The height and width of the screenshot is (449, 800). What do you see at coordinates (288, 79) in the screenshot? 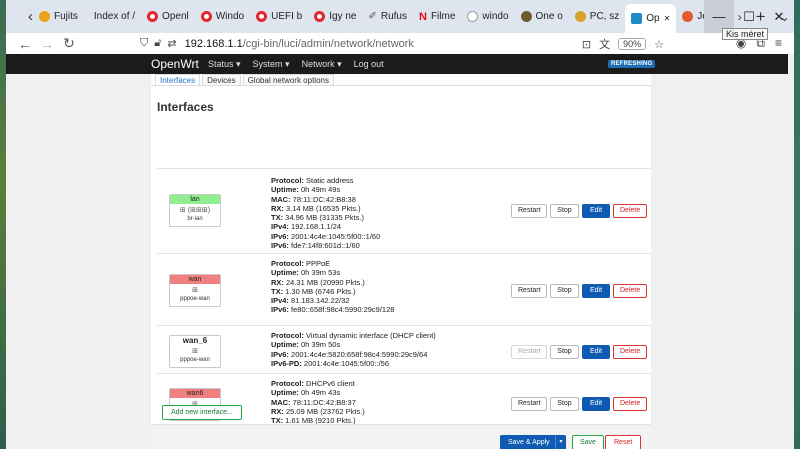
I see `page-tab: Global network options` at bounding box center [288, 79].